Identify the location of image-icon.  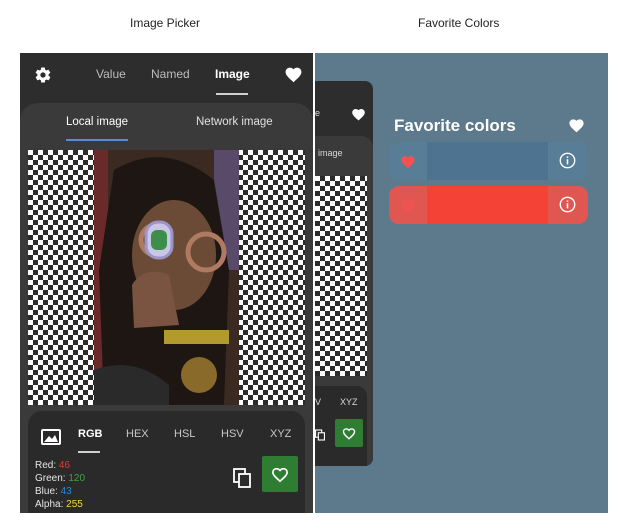
(51, 437).